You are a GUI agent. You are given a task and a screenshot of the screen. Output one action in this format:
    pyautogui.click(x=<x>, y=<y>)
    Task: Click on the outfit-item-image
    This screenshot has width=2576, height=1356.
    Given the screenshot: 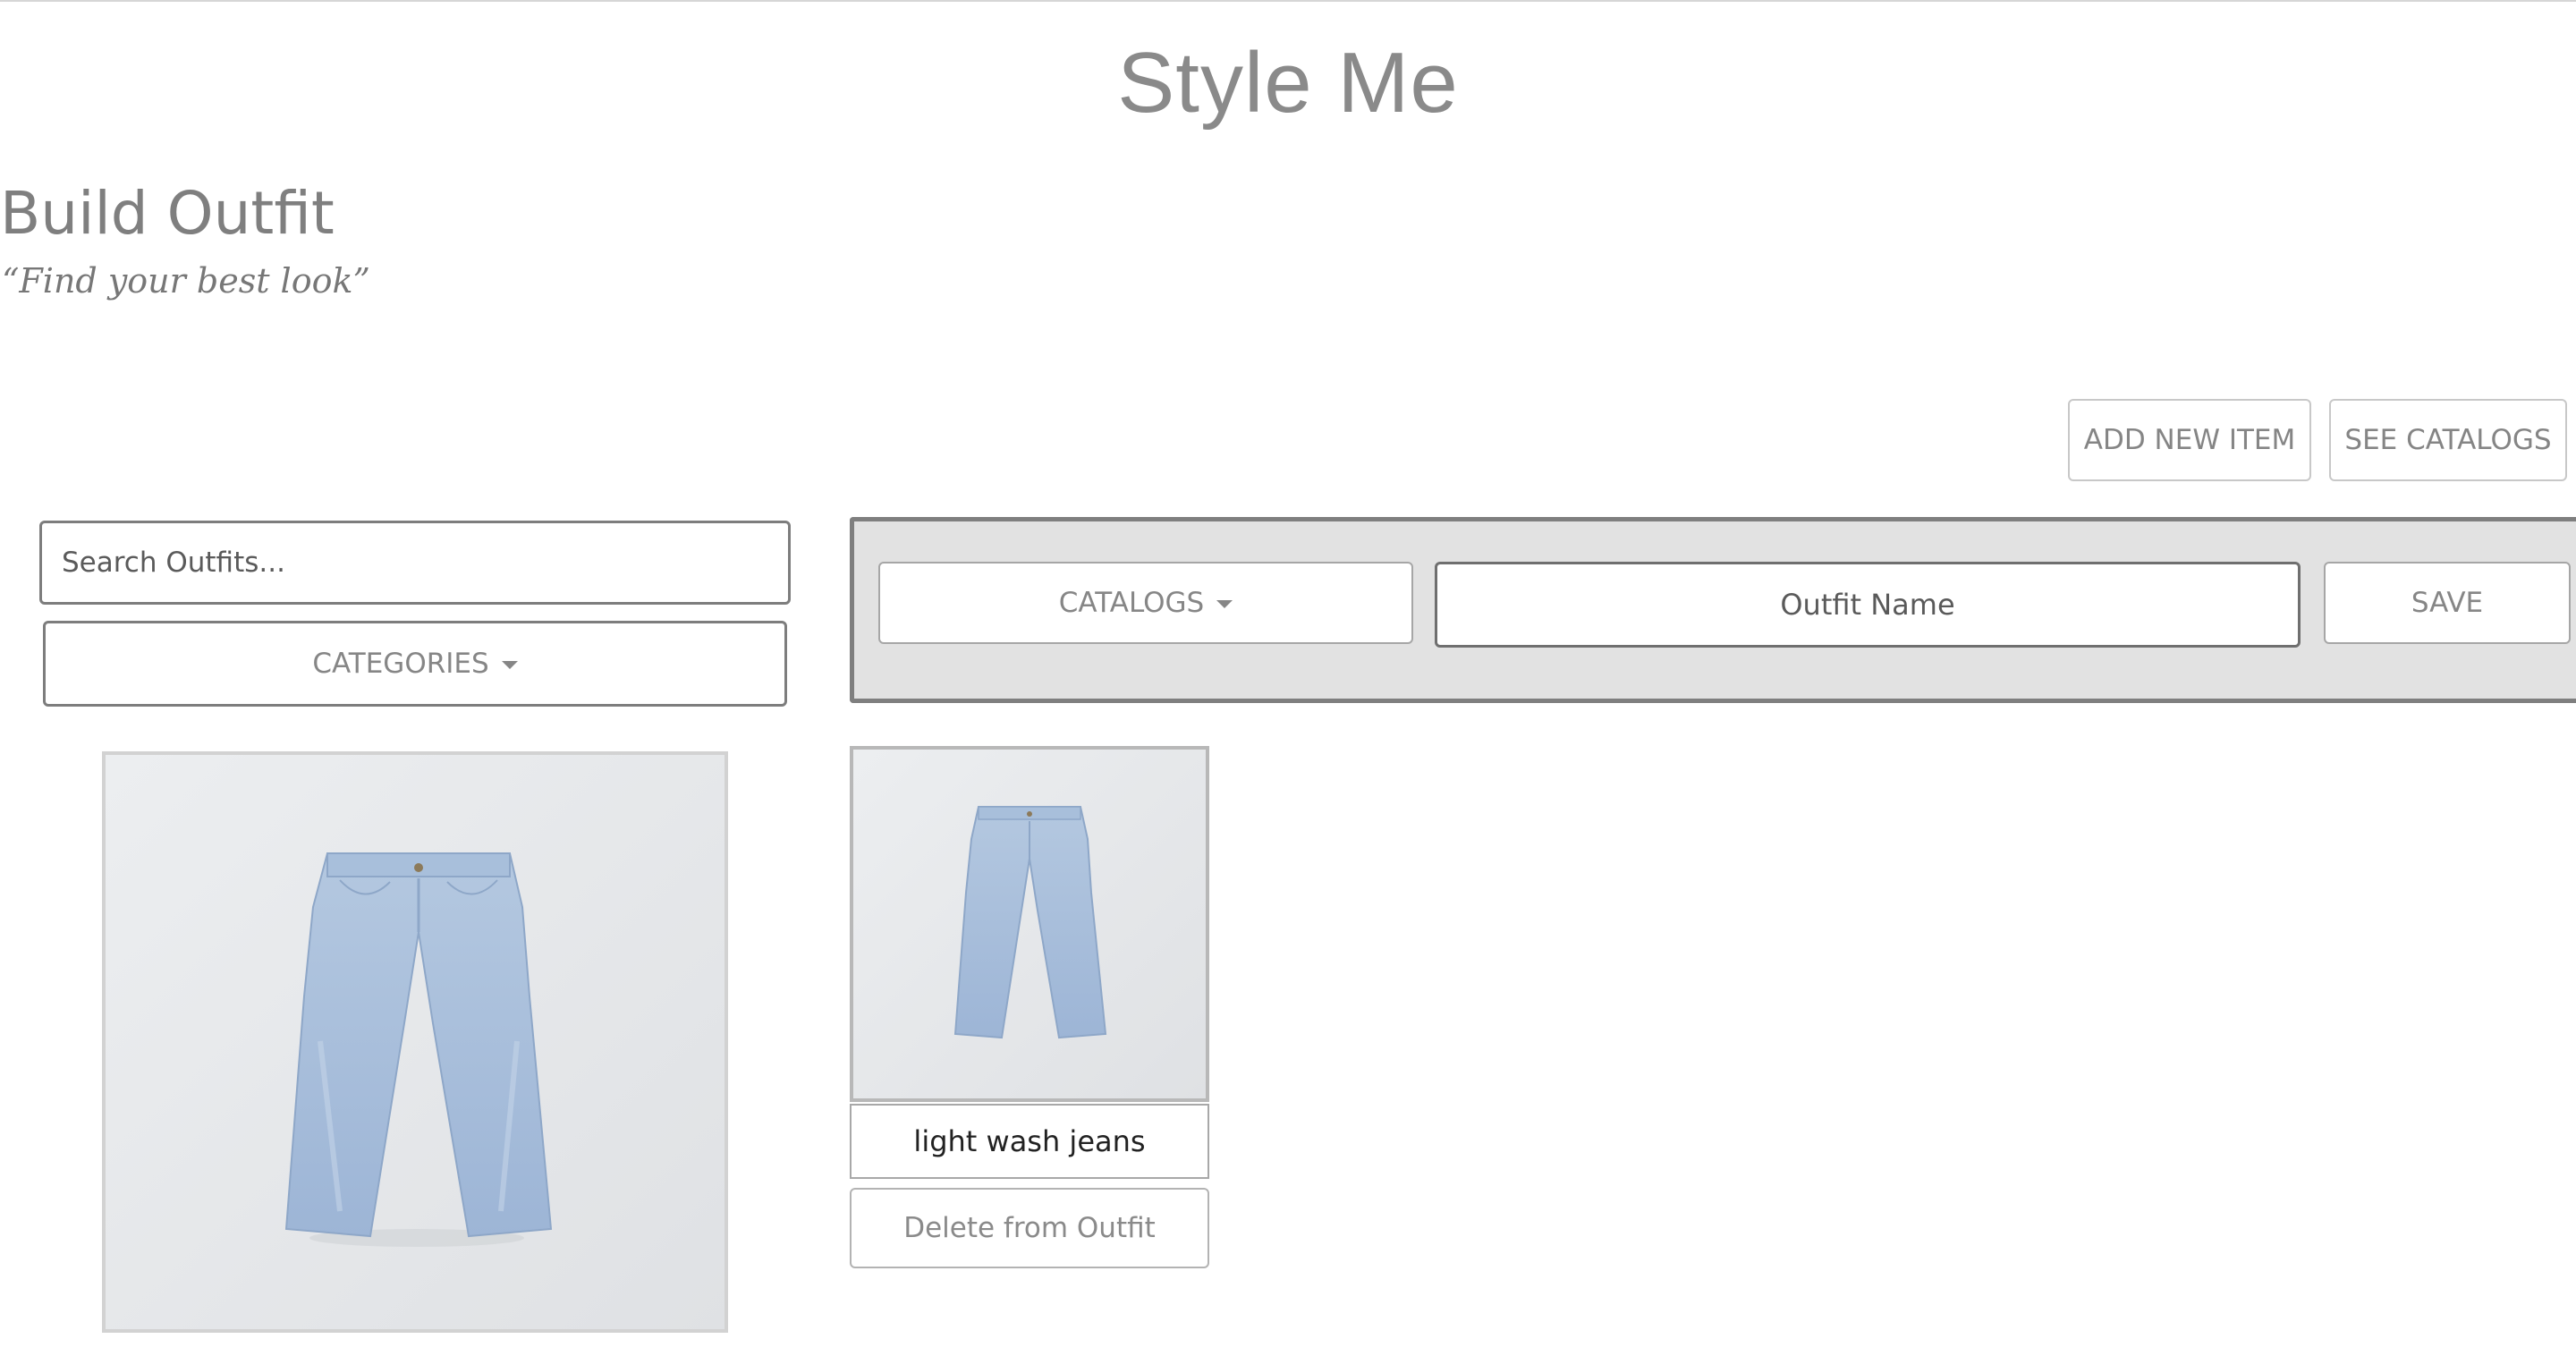 What is the action you would take?
    pyautogui.click(x=1029, y=924)
    